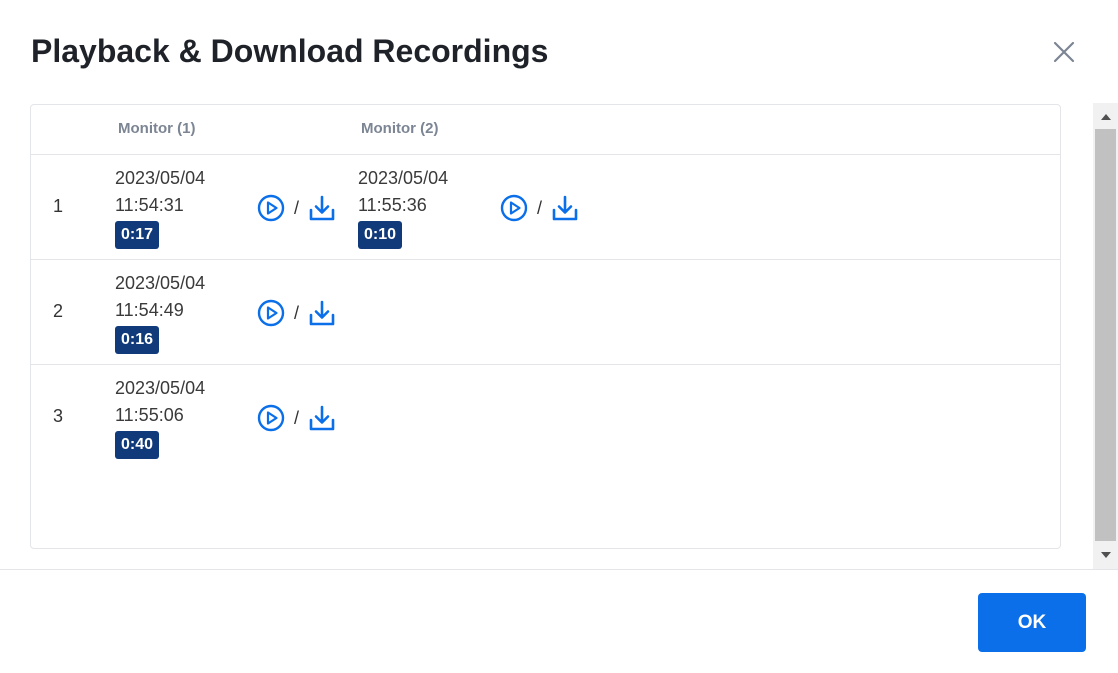 The image size is (1118, 673). Describe the element at coordinates (58, 311) in the screenshot. I see `row-index: 2` at that location.